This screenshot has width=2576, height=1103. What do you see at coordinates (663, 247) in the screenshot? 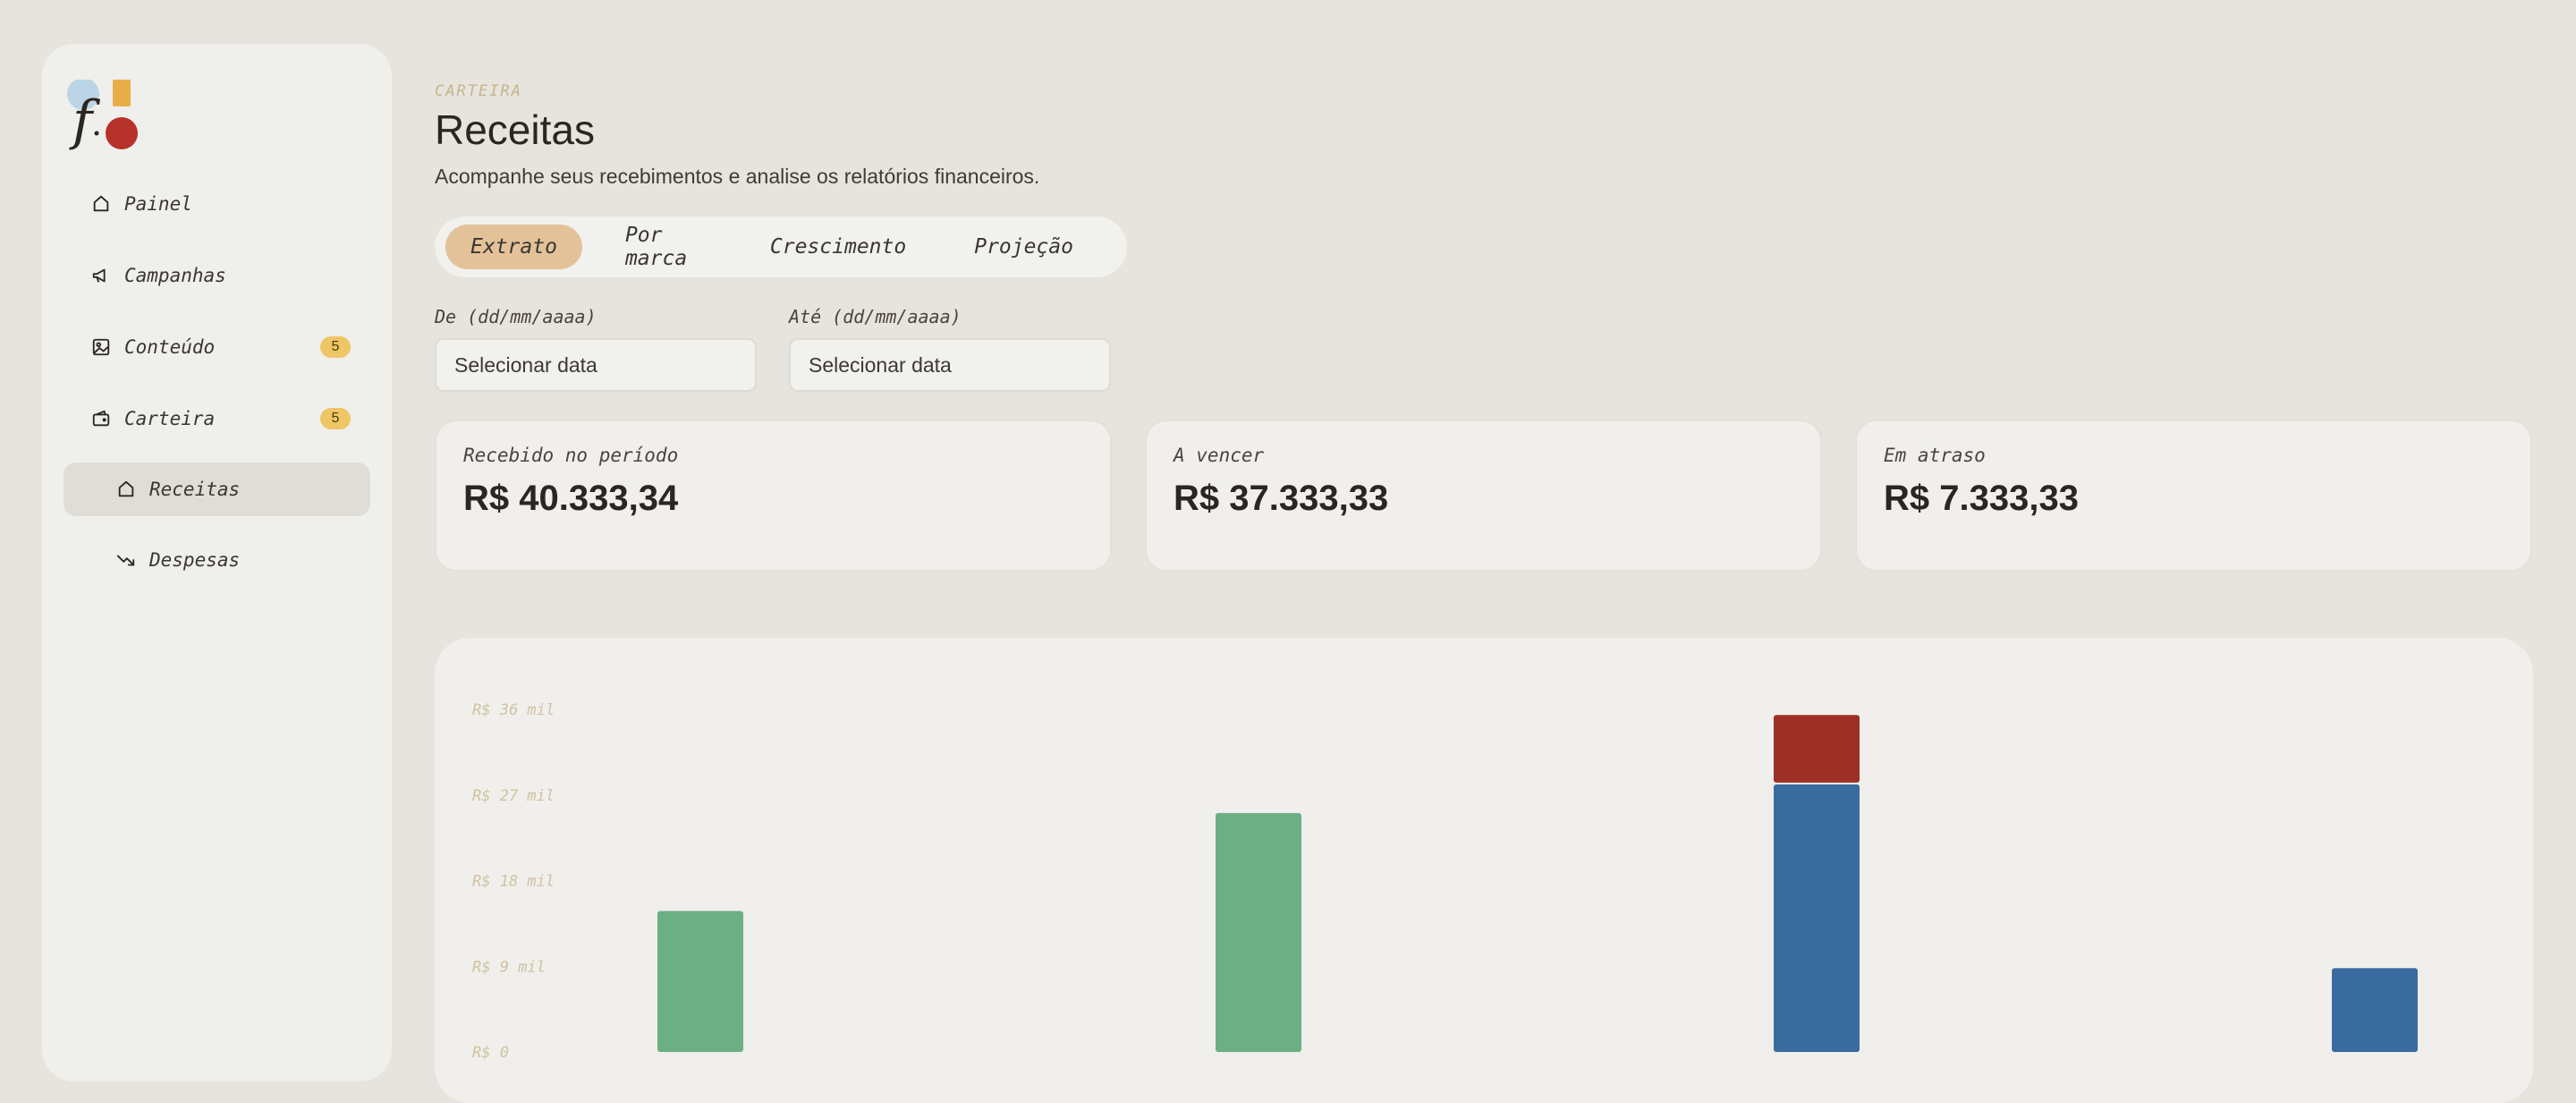
I see `tab-por-marca: Por marca` at bounding box center [663, 247].